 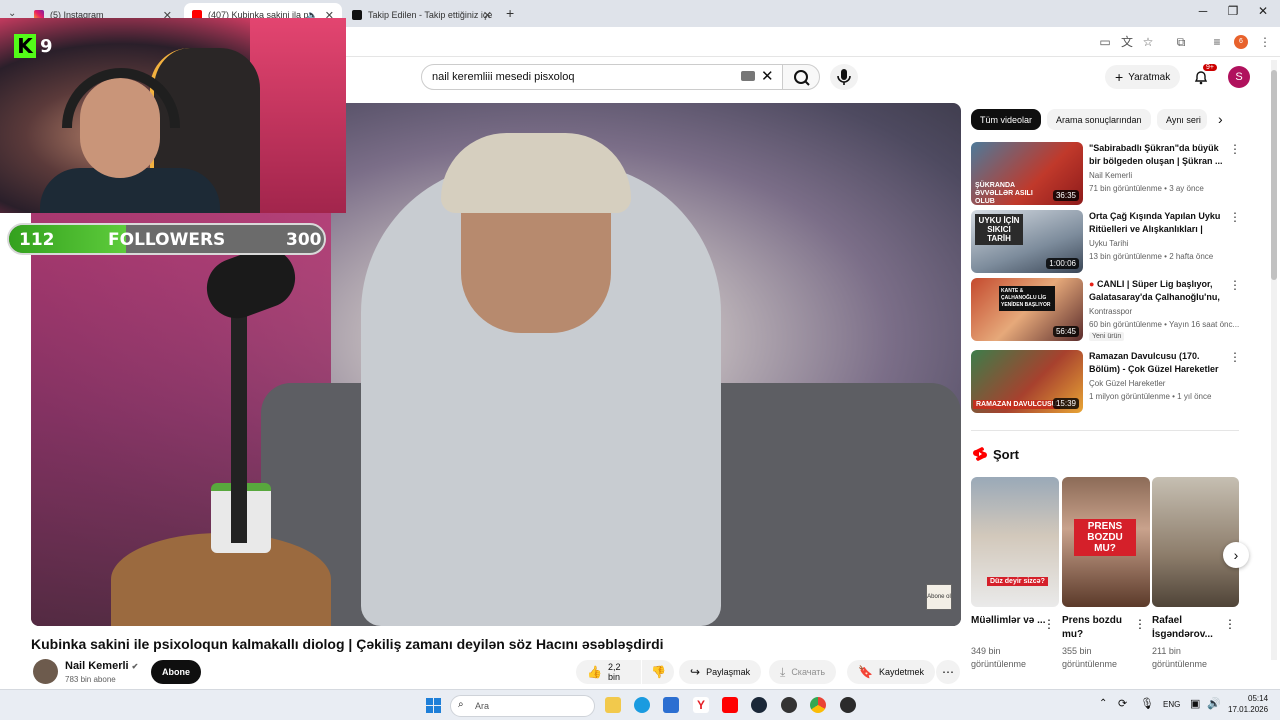 What do you see at coordinates (1248, 704) in the screenshot?
I see `taskbar-clock: 05:14 17.01.2026` at bounding box center [1248, 704].